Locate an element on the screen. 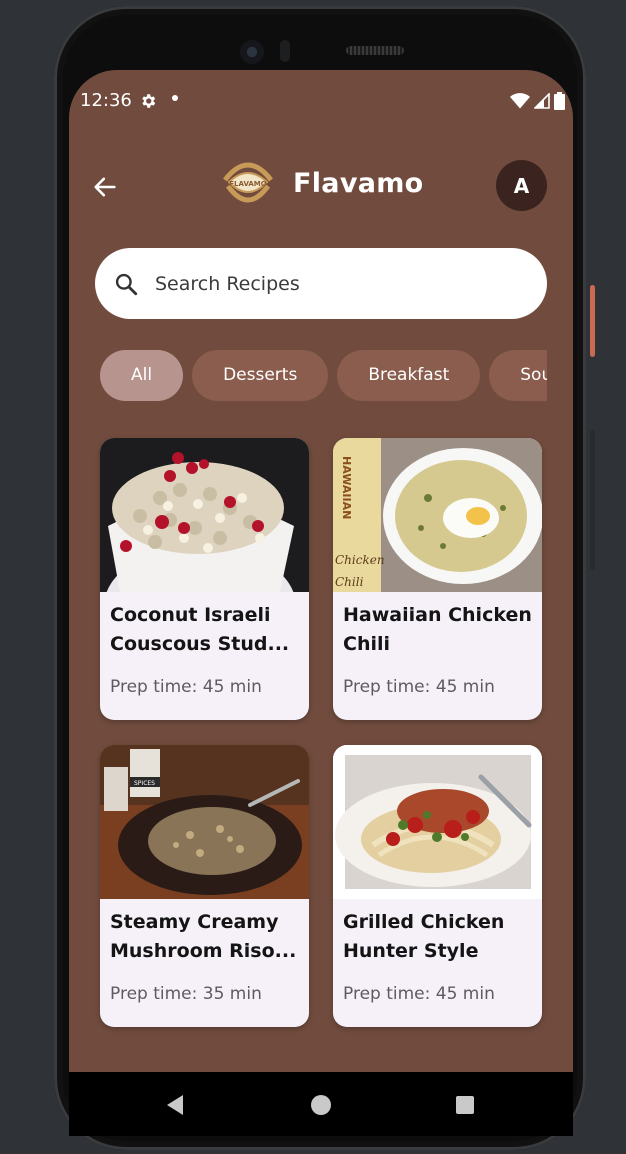 This screenshot has height=1154, width=626. system-nav-bar is located at coordinates (321, 1104).